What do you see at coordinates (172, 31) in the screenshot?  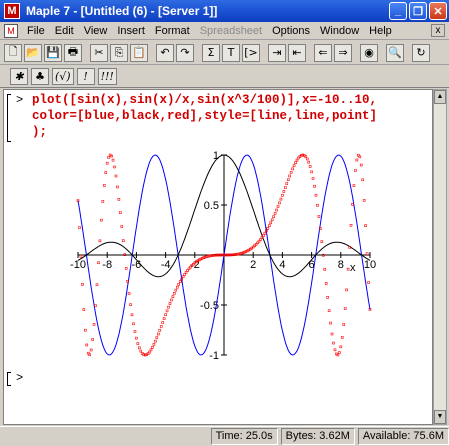 I see `menu-format: Format` at bounding box center [172, 31].